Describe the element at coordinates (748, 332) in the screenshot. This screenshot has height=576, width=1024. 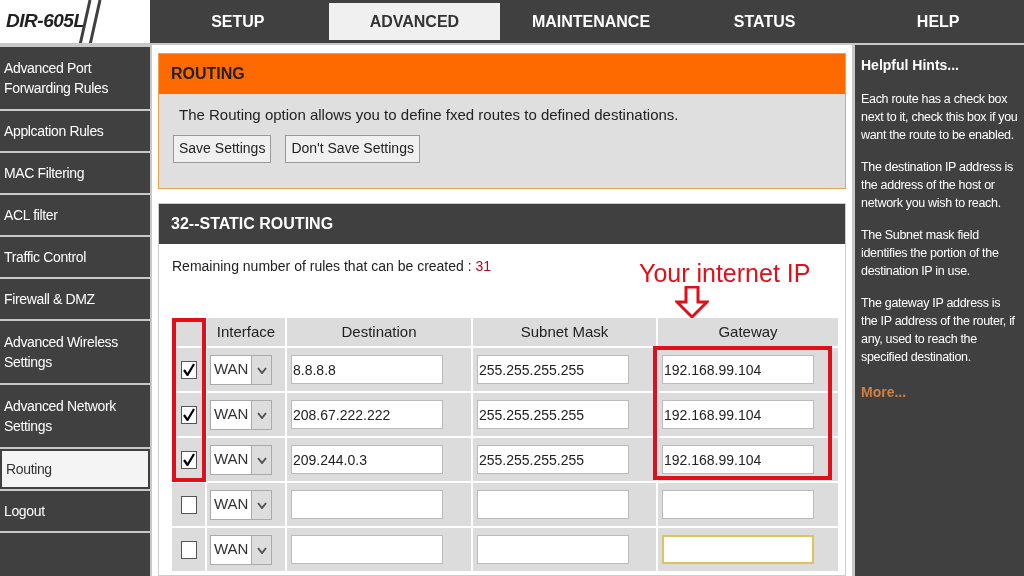
I see `column-header: Gateway` at that location.